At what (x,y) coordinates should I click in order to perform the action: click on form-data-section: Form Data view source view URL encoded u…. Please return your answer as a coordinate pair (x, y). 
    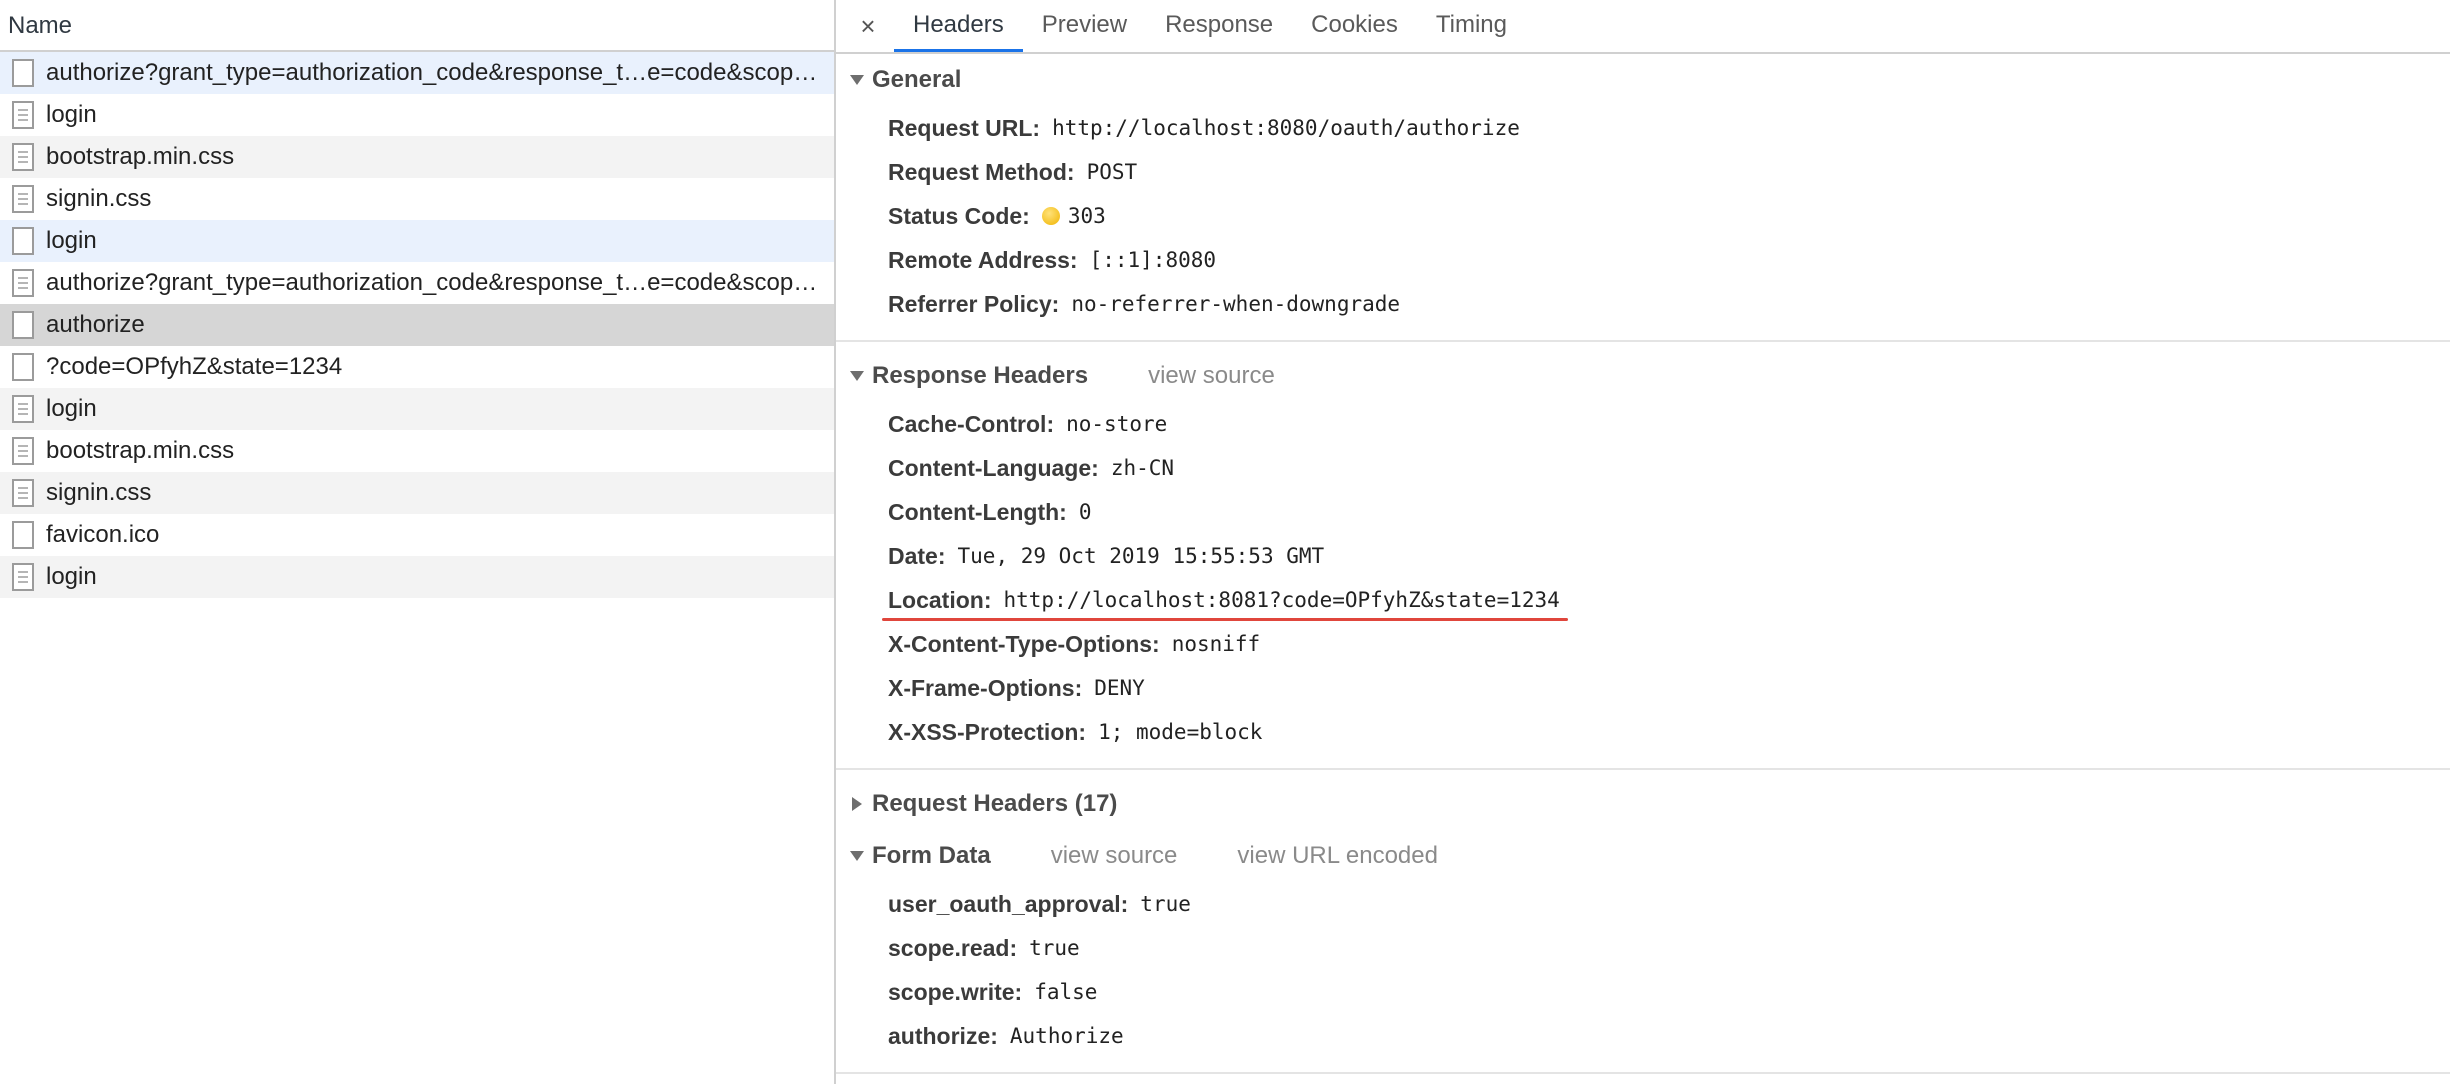
    Looking at the image, I should click on (1643, 952).